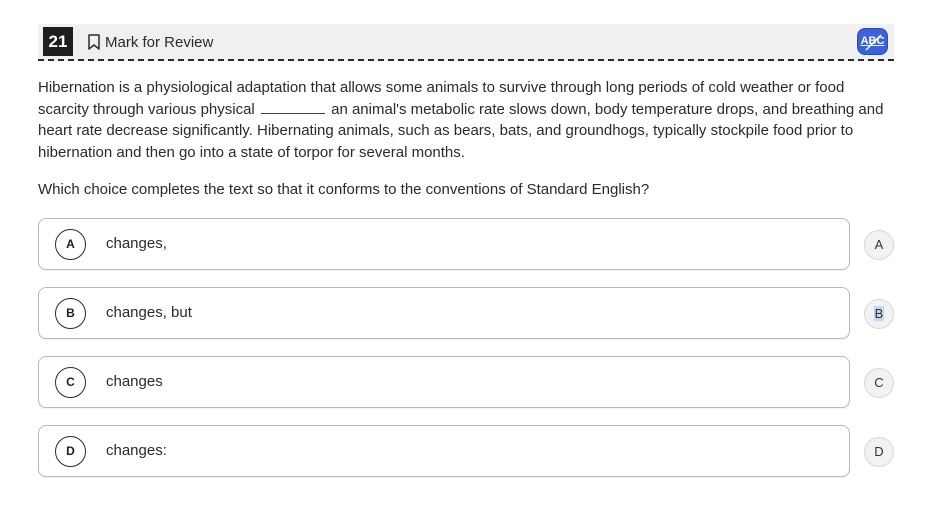 The image size is (938, 523). What do you see at coordinates (94, 42) in the screenshot?
I see `bookmark-icon` at bounding box center [94, 42].